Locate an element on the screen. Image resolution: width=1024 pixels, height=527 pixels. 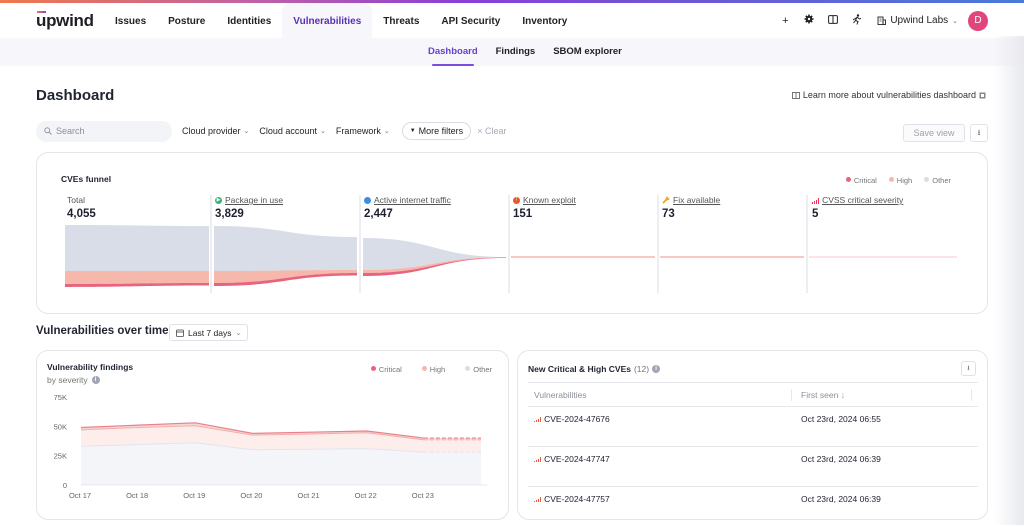
y-tick-label: 75K is located at coordinates (60, 397).